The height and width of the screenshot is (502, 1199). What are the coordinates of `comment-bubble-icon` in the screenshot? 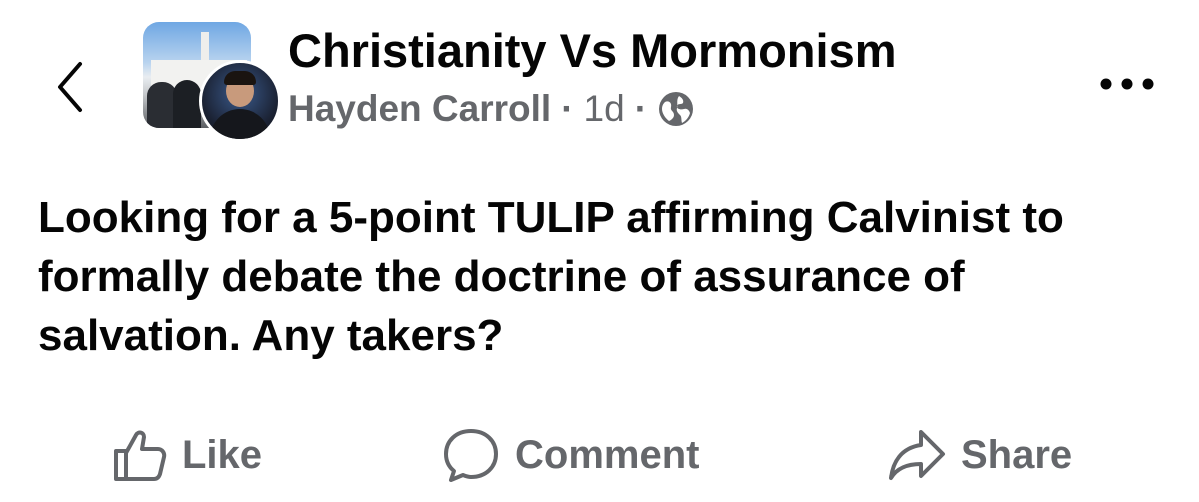 It's located at (471, 455).